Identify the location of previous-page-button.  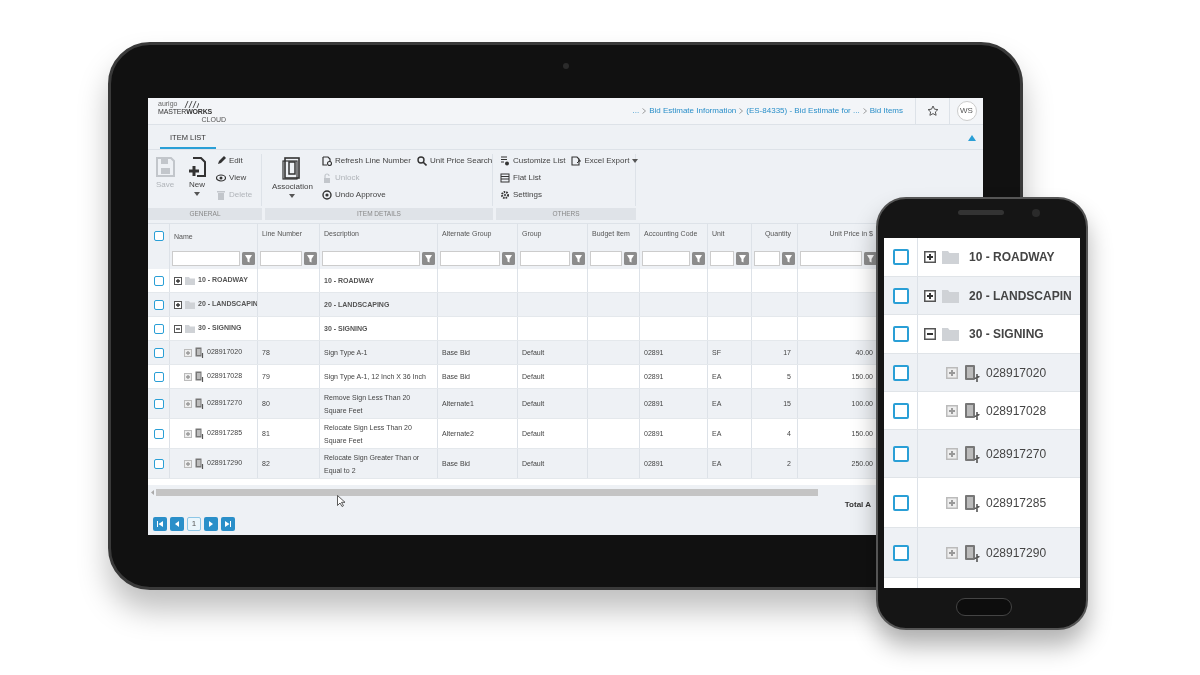
(177, 524).